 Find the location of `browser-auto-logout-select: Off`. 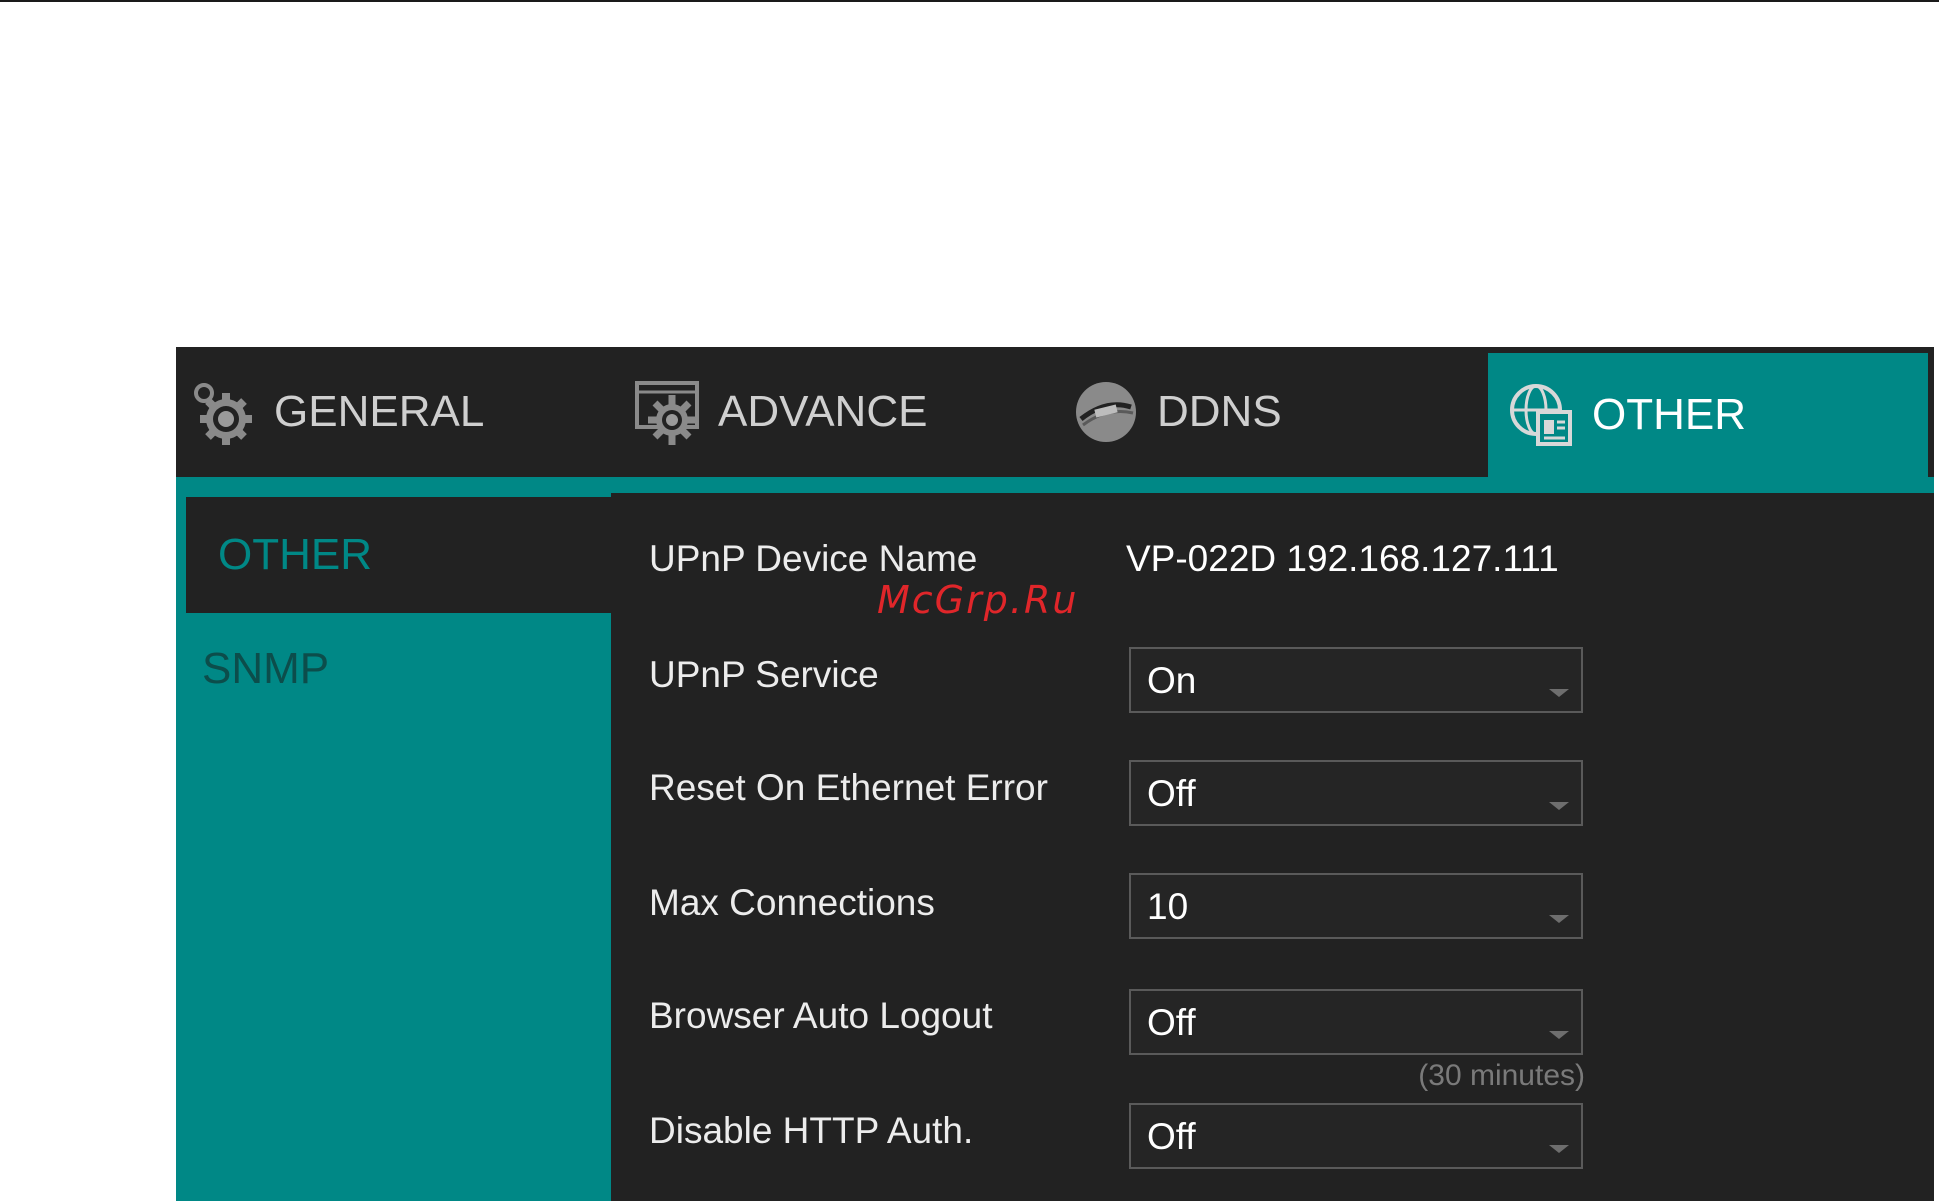

browser-auto-logout-select: Off is located at coordinates (1356, 1022).